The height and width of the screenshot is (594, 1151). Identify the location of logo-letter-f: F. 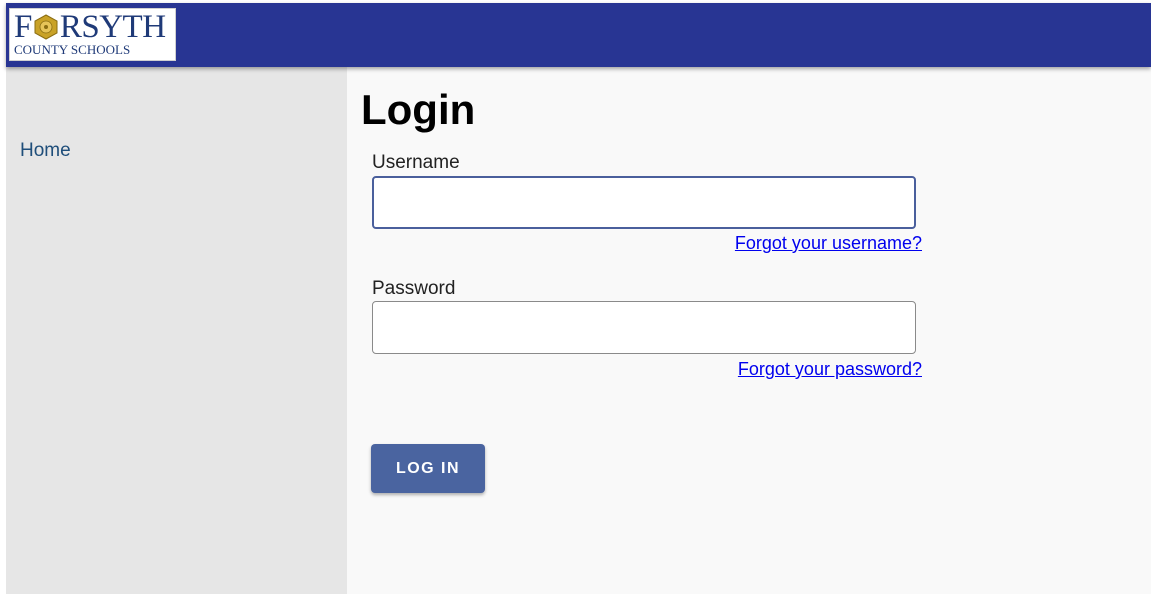
(23, 27).